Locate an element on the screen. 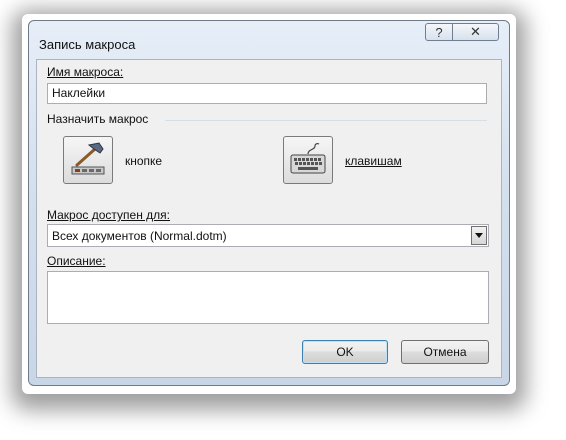 The height and width of the screenshot is (440, 566). close-button: ✕ is located at coordinates (476, 32).